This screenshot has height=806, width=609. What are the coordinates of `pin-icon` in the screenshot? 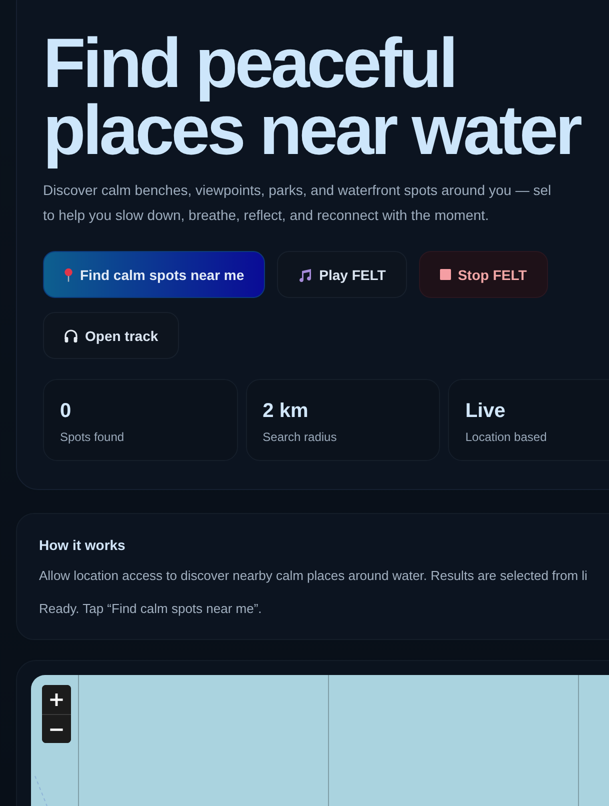 It's located at (68, 275).